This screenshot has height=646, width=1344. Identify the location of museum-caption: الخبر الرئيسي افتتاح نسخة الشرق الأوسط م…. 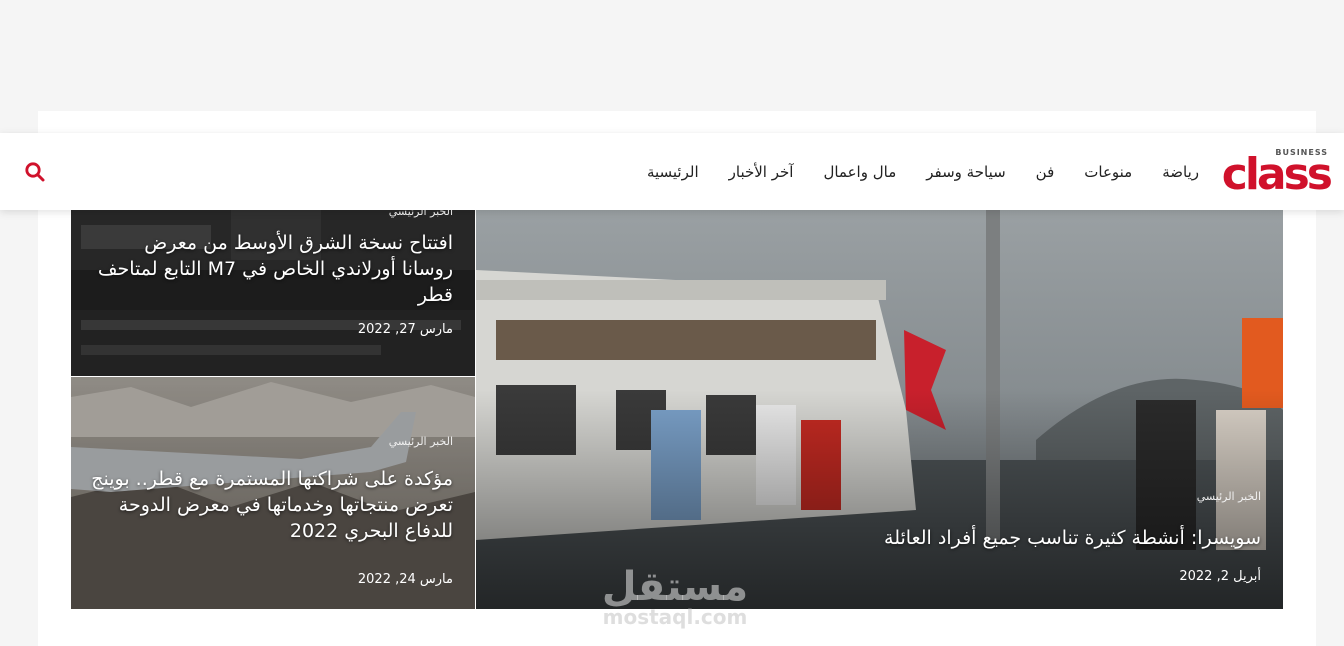
(272, 273).